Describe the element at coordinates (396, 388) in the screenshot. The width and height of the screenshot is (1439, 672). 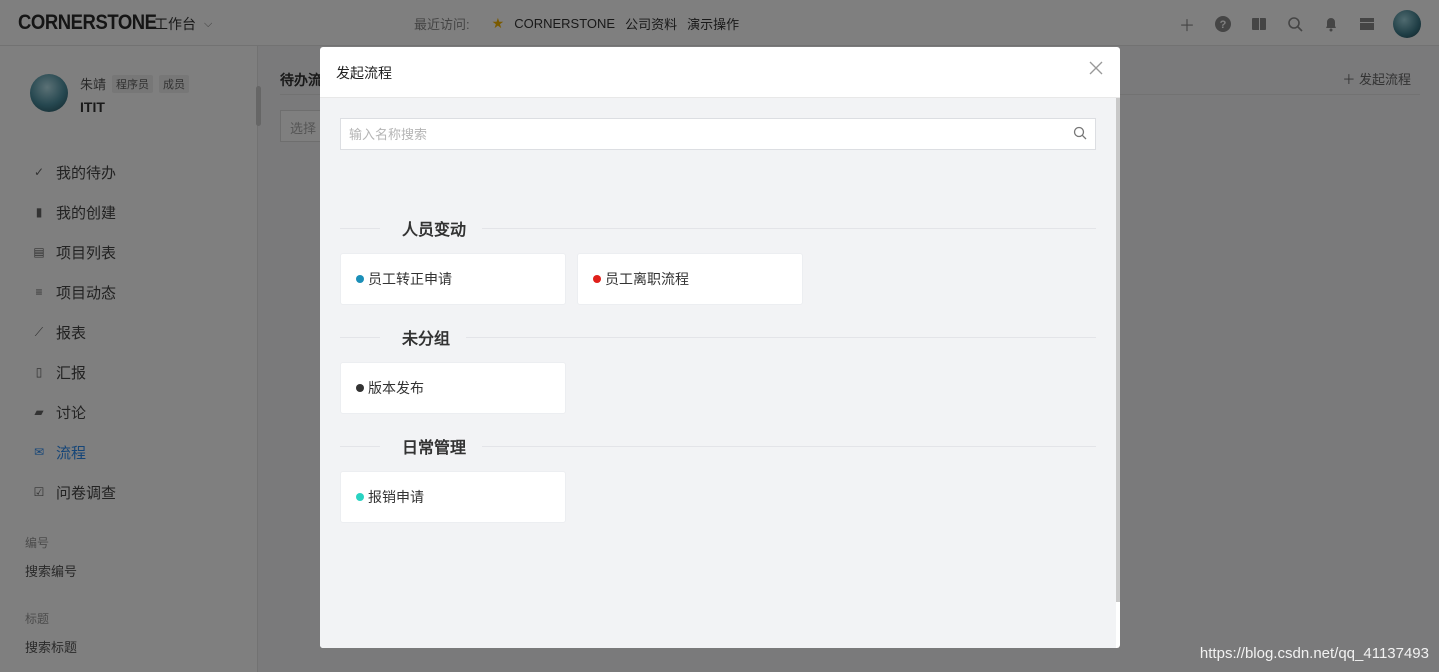
I see `workflow-label: 版本发布` at that location.